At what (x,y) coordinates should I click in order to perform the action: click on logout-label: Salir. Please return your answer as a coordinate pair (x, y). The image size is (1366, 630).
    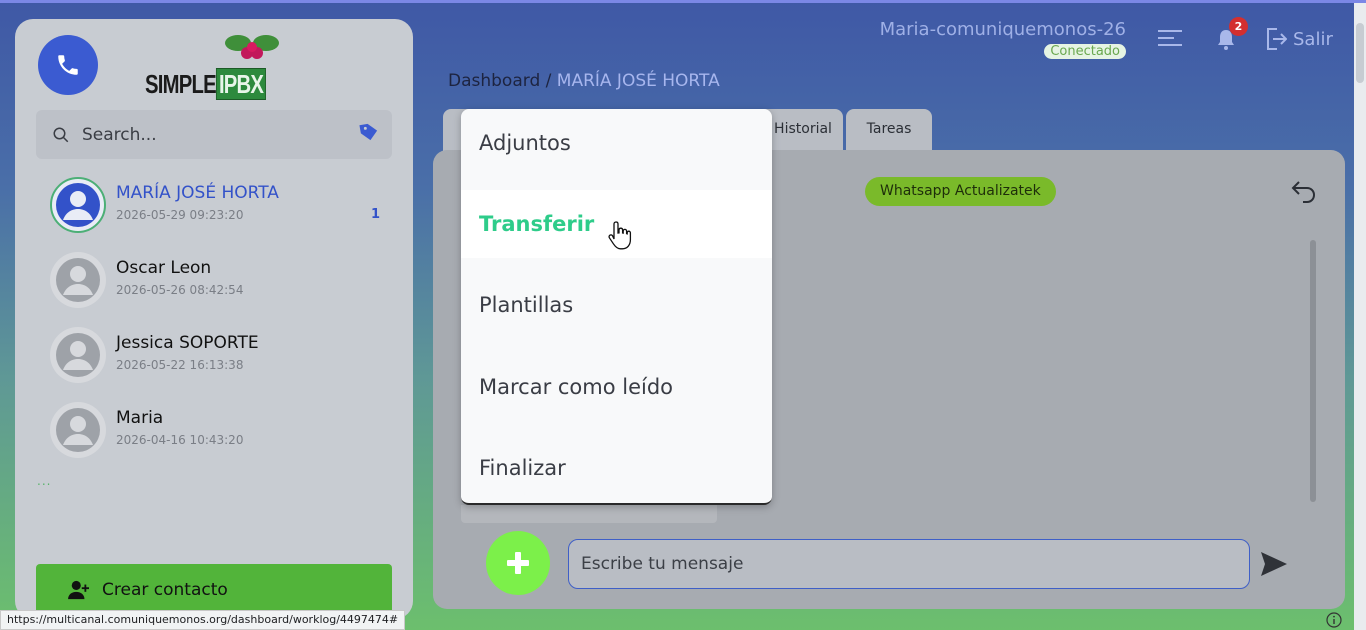
    Looking at the image, I should click on (1313, 39).